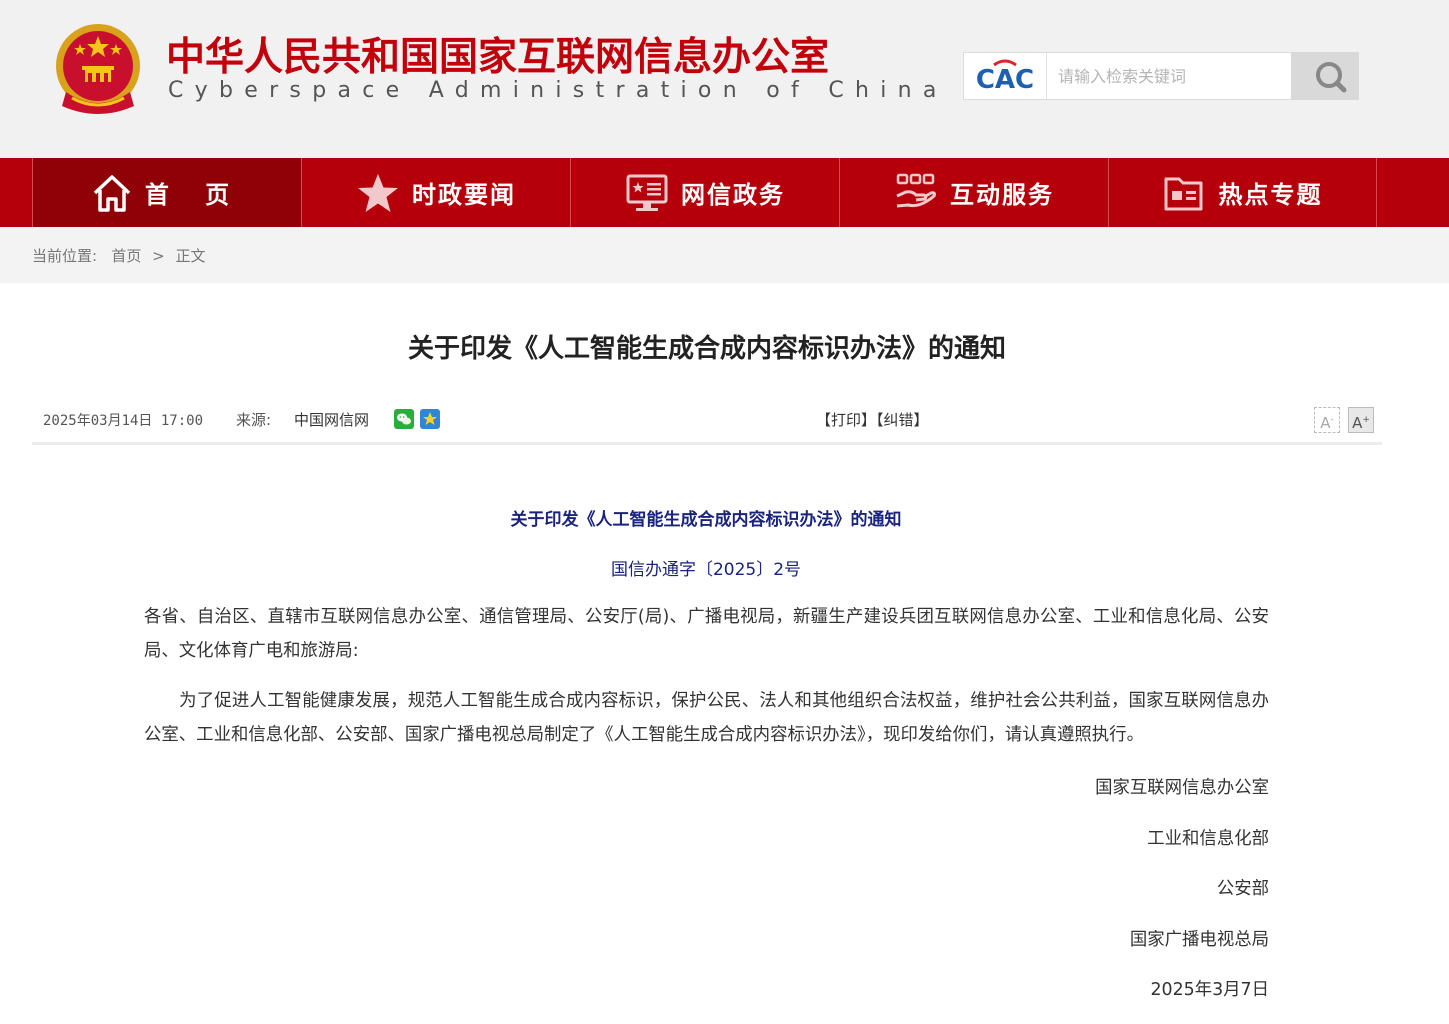 This screenshot has width=1449, height=1024. I want to click on breadcrumb-bar: 当前位置: 首页 > 正文, so click(724, 255).